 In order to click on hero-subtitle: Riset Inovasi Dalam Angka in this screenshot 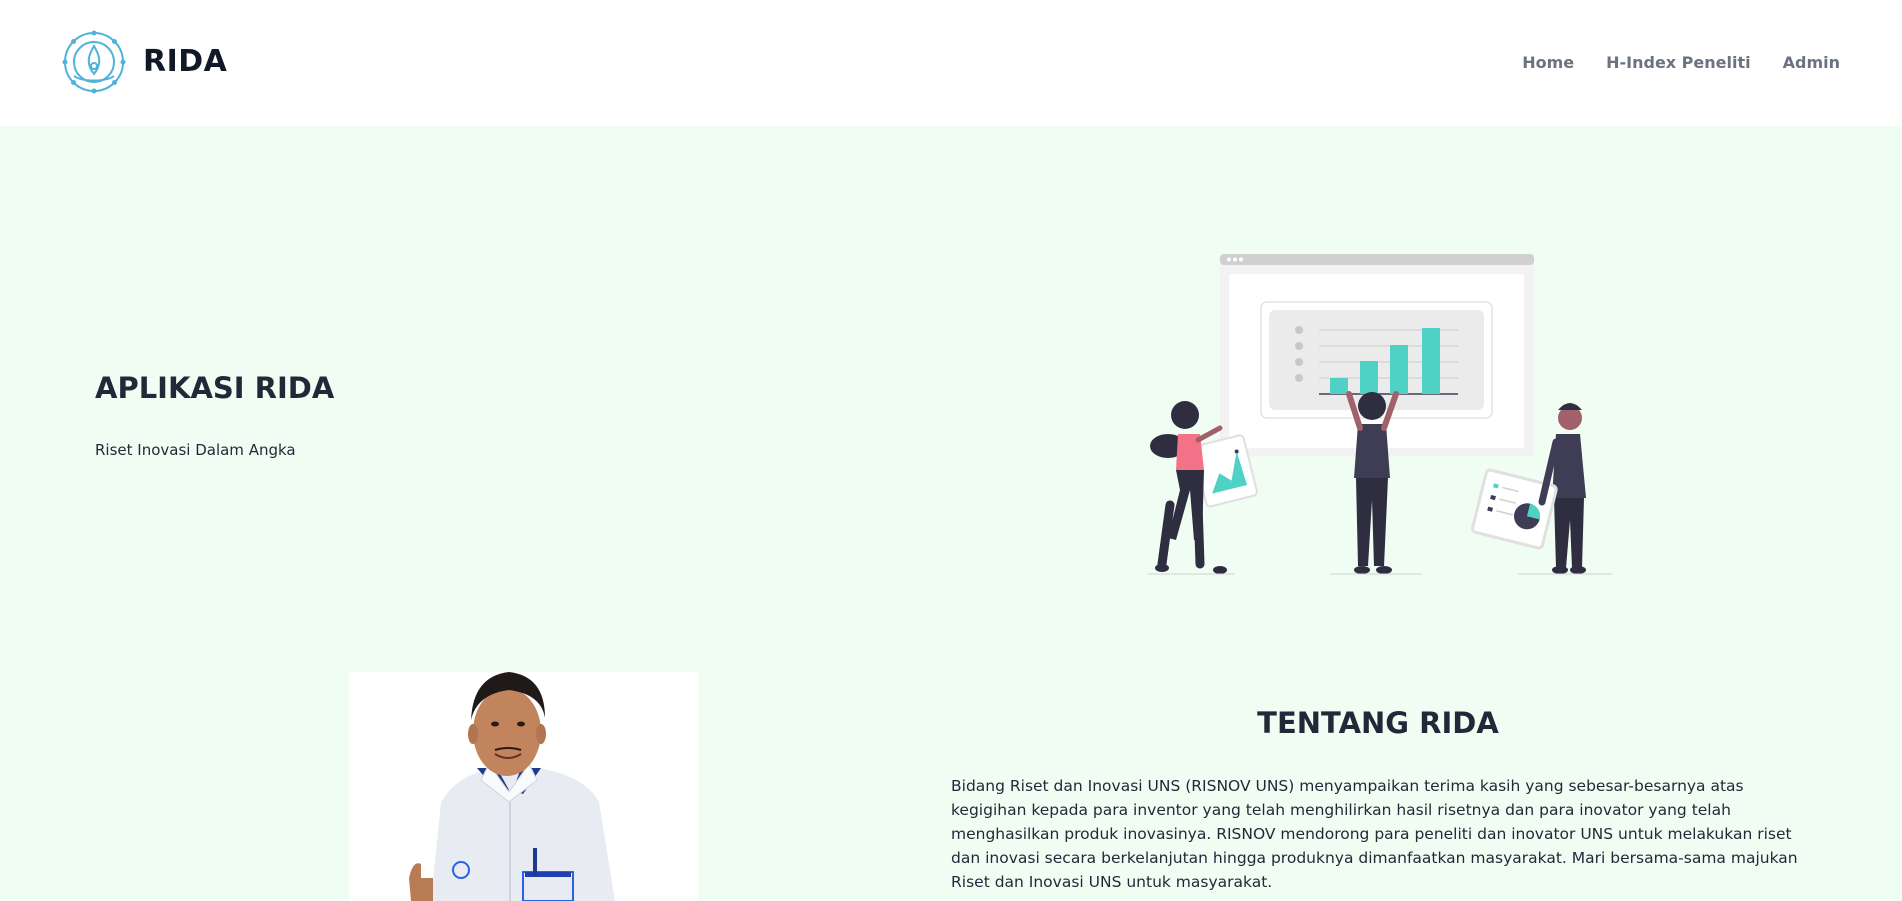, I will do `click(195, 450)`.